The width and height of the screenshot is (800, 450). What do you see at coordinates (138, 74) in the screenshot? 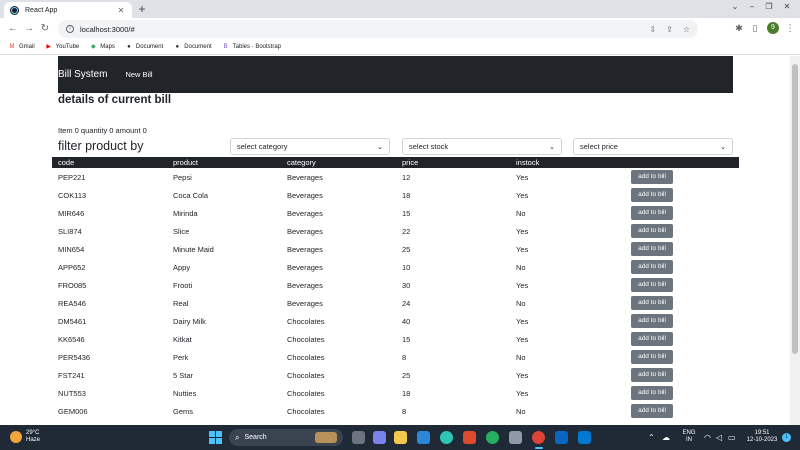
I see `nav-link-new-bill: New Bill` at bounding box center [138, 74].